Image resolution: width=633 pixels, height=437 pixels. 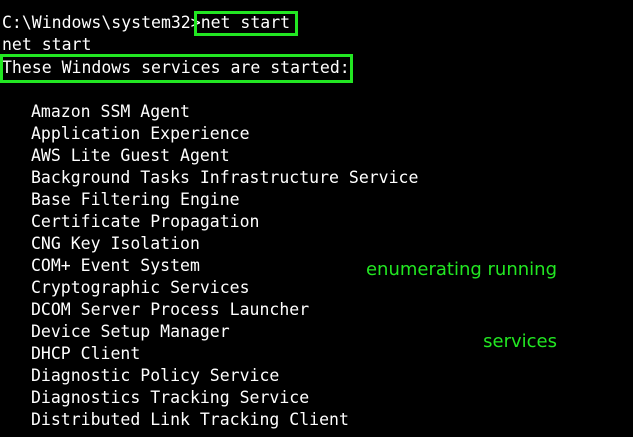 I want to click on service-item: Certificate Propagation, so click(x=145, y=221).